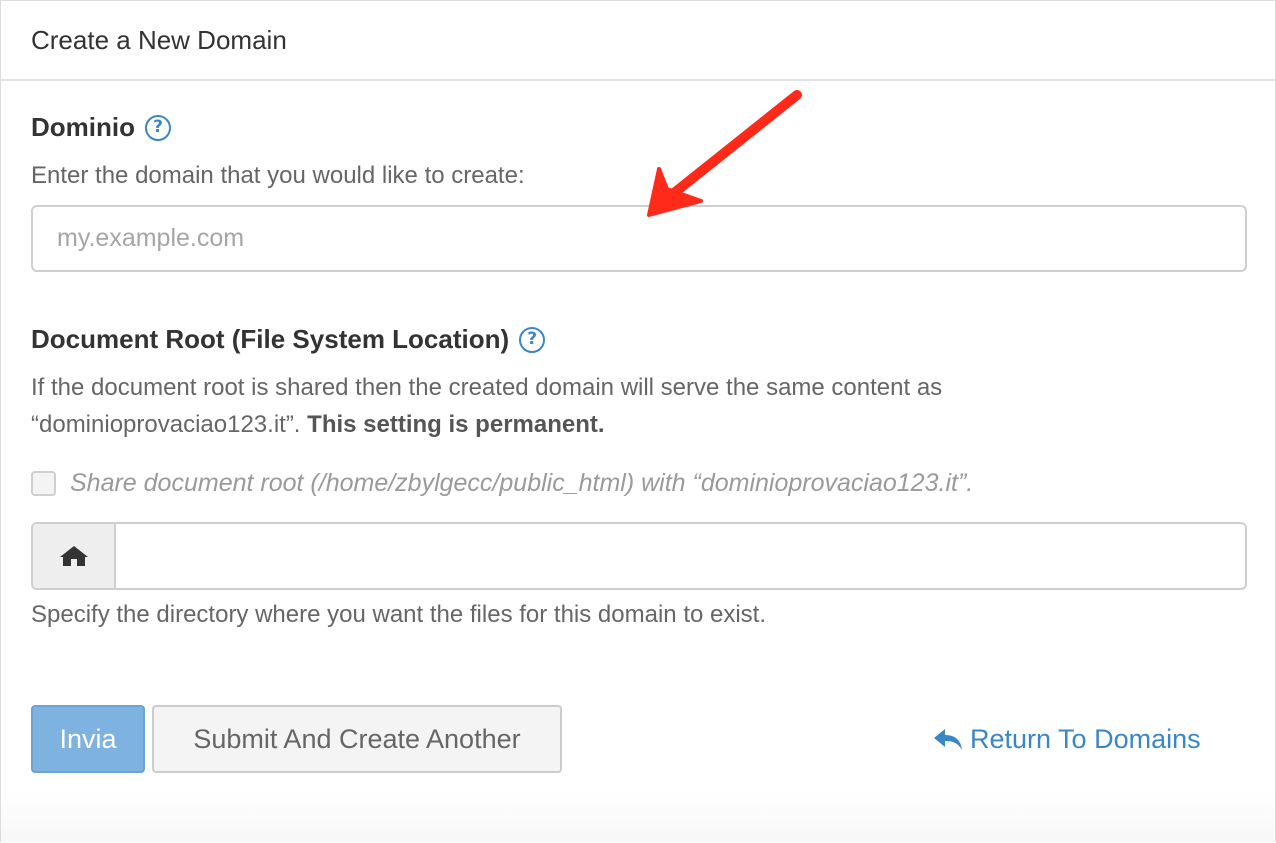 Image resolution: width=1276 pixels, height=843 pixels. Describe the element at coordinates (638, 41) in the screenshot. I see `panel-heading: Create a New Domain` at that location.